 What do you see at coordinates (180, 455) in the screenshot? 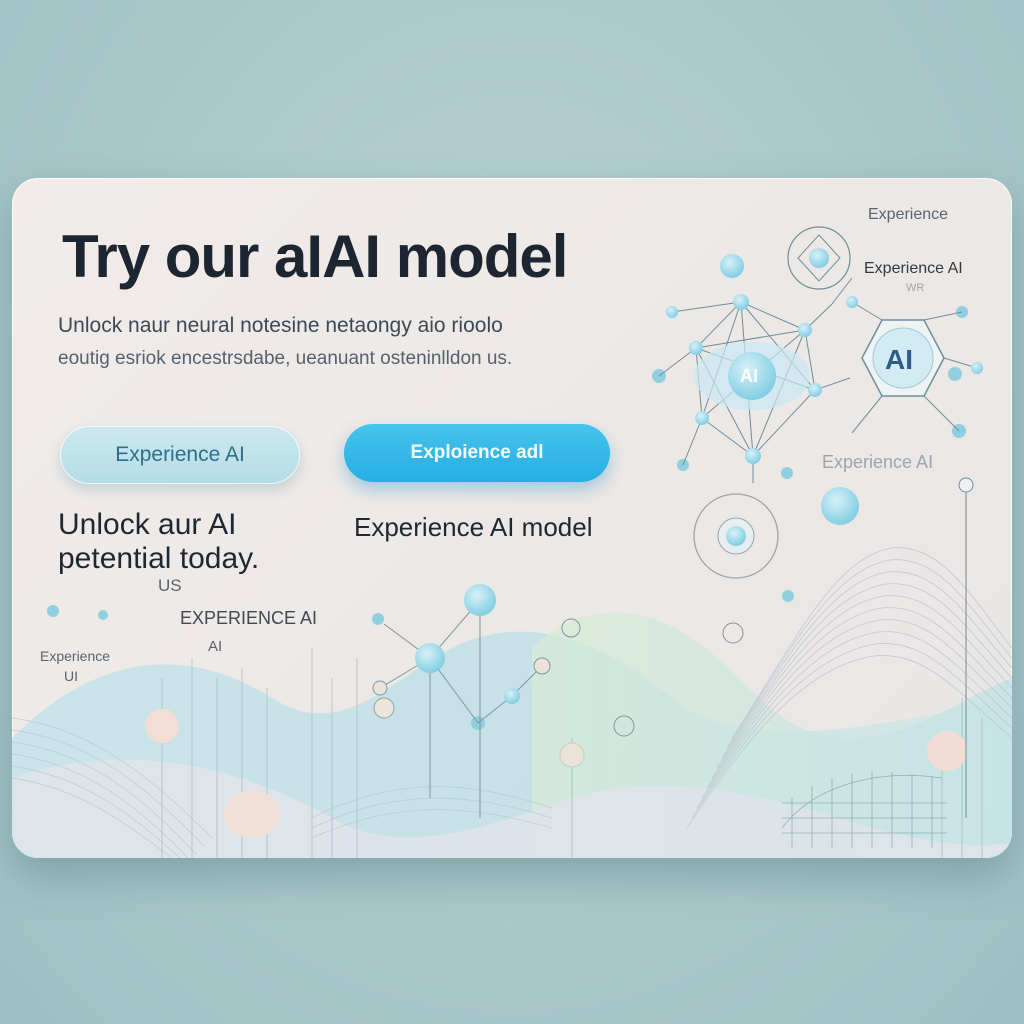
I see `experience-ai-button: Experience AI` at bounding box center [180, 455].